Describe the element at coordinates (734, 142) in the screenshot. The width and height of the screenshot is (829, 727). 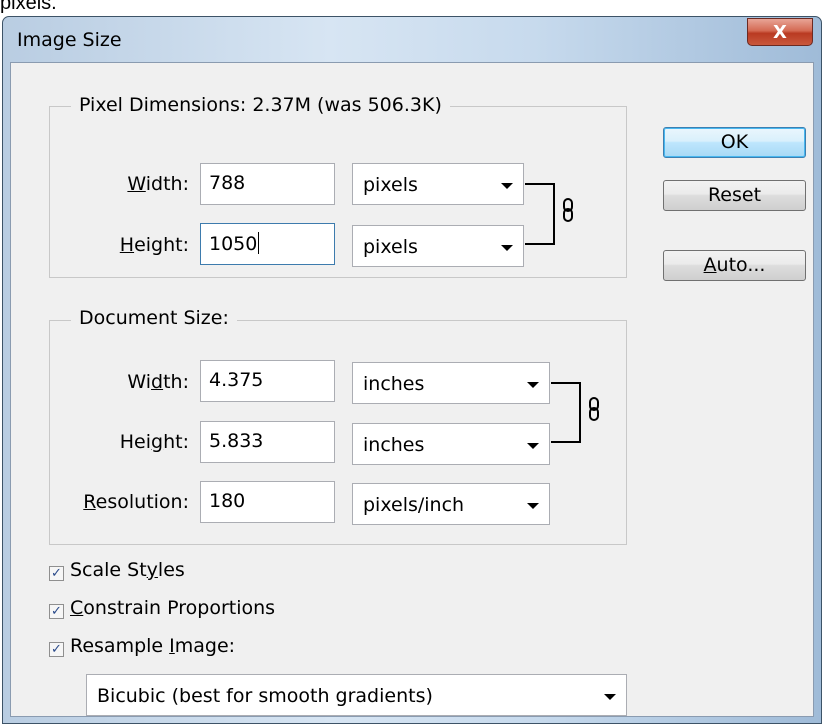
I see `ok-button: OK` at that location.